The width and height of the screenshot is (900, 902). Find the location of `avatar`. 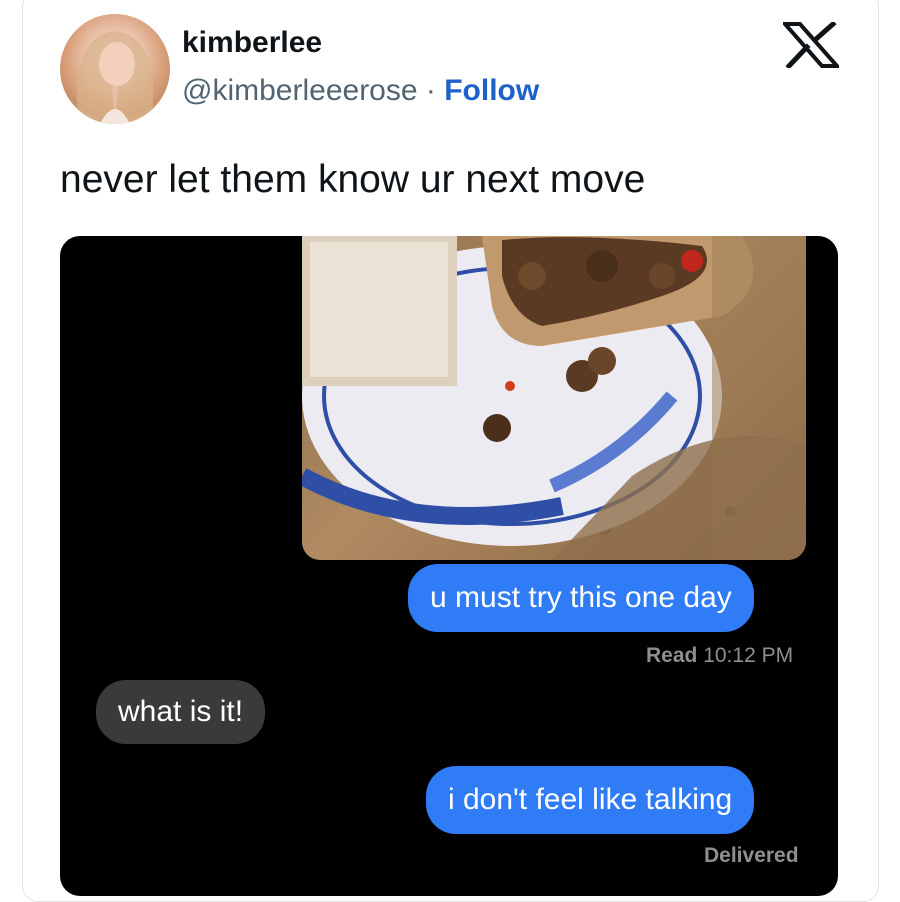

avatar is located at coordinates (115, 69).